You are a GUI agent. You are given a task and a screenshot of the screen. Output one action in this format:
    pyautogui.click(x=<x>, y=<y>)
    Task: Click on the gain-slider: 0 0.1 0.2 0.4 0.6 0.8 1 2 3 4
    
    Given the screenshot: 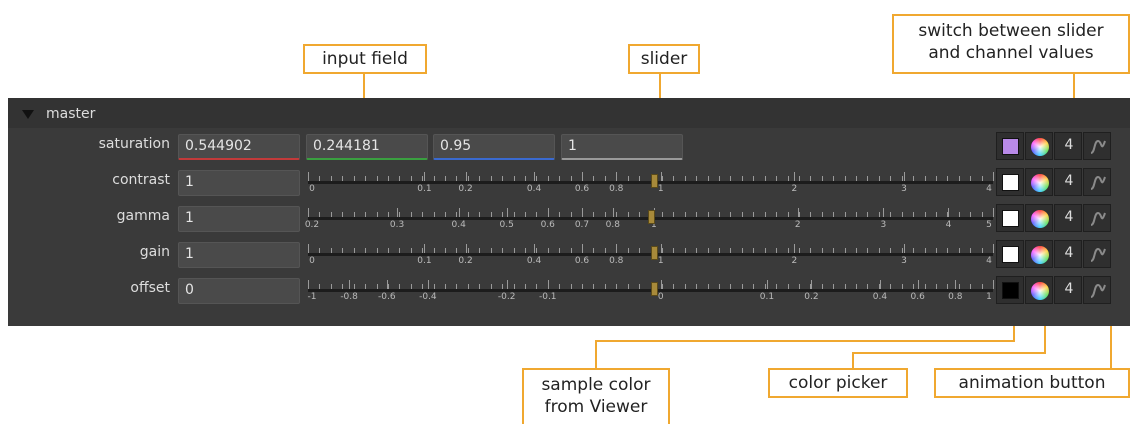 What is the action you would take?
    pyautogui.click(x=651, y=254)
    